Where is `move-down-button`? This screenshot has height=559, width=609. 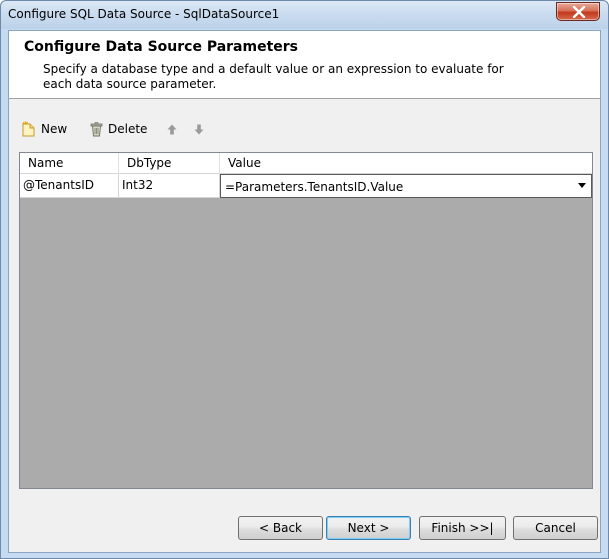 move-down-button is located at coordinates (199, 129).